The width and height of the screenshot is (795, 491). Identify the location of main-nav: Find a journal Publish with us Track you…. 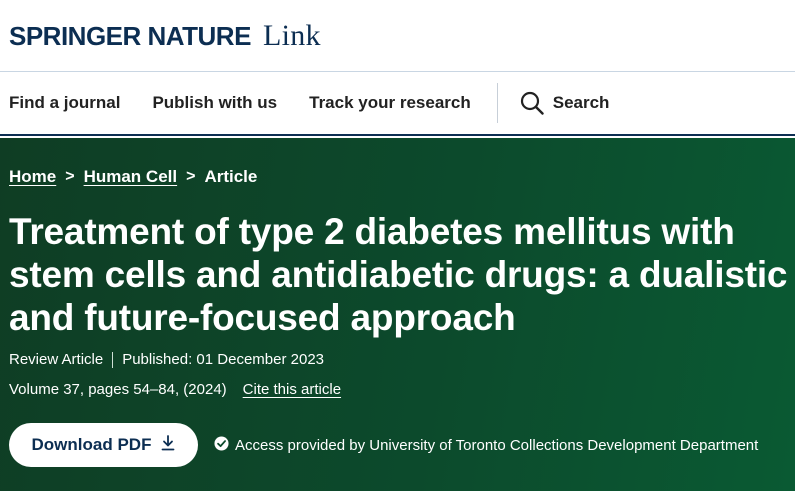
(397, 104).